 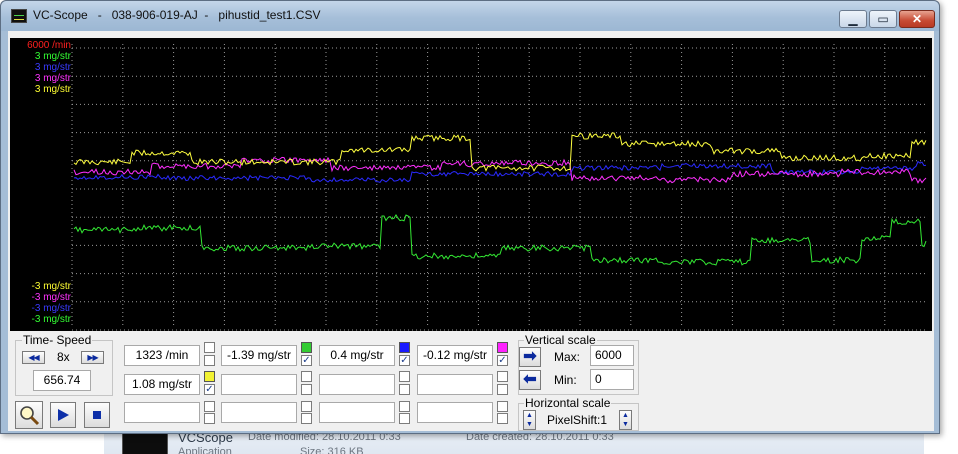 I want to click on scale-top-magenta: 3 mg/str, so click(x=52, y=78).